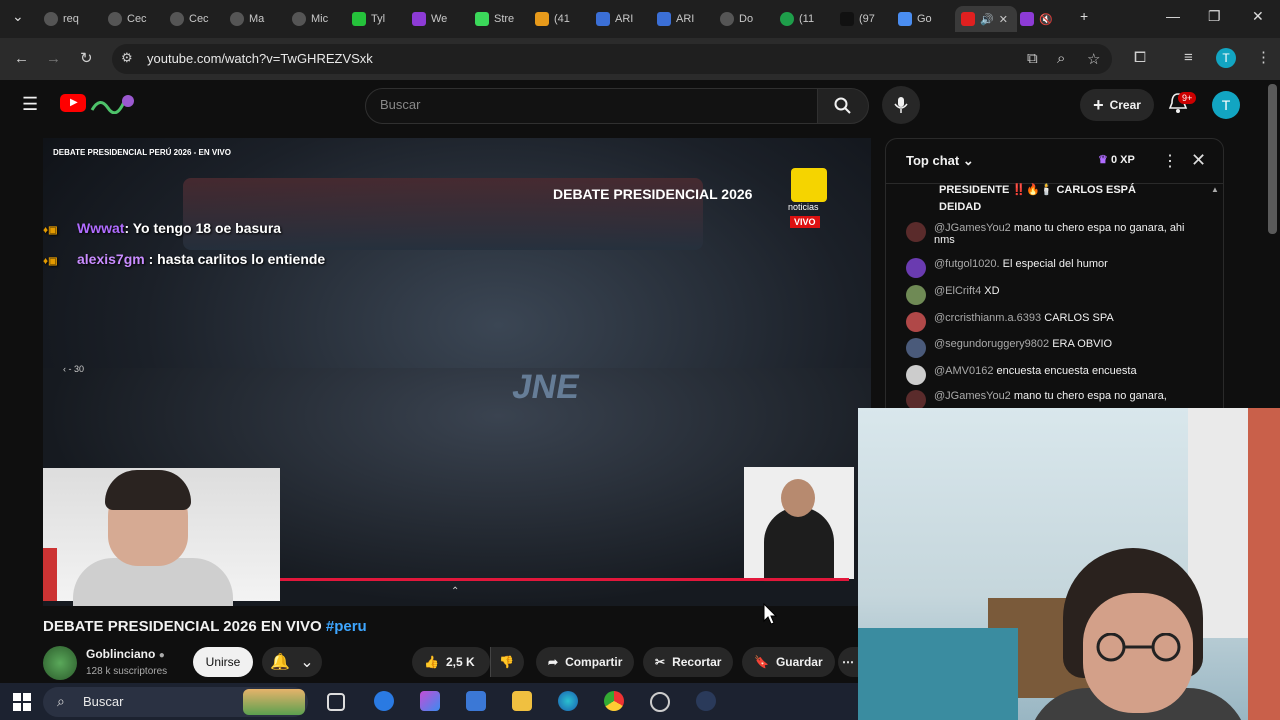 The height and width of the screenshot is (720, 1280). What do you see at coordinates (121, 654) in the screenshot?
I see `channel-name-text: Goblinciano` at bounding box center [121, 654].